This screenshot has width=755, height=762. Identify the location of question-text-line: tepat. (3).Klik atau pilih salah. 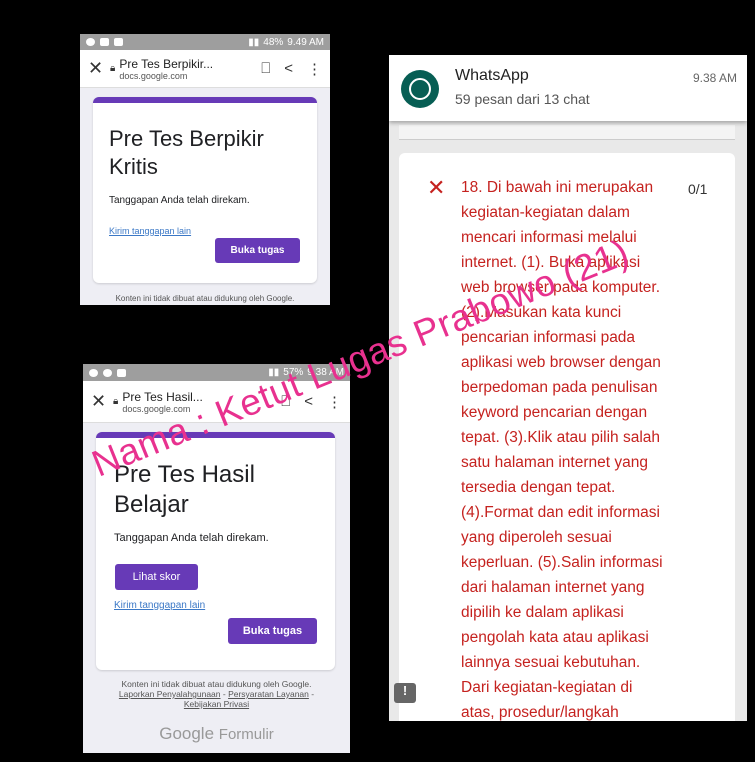
(561, 437).